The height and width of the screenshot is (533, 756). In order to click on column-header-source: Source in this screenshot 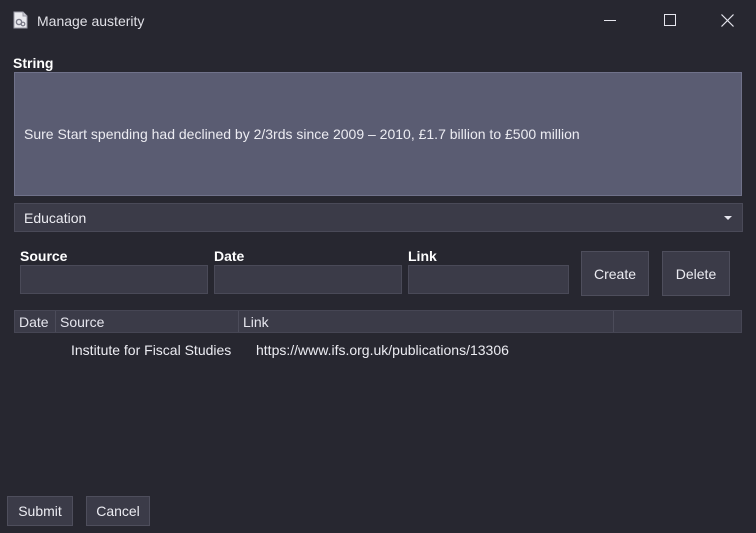, I will do `click(82, 322)`.